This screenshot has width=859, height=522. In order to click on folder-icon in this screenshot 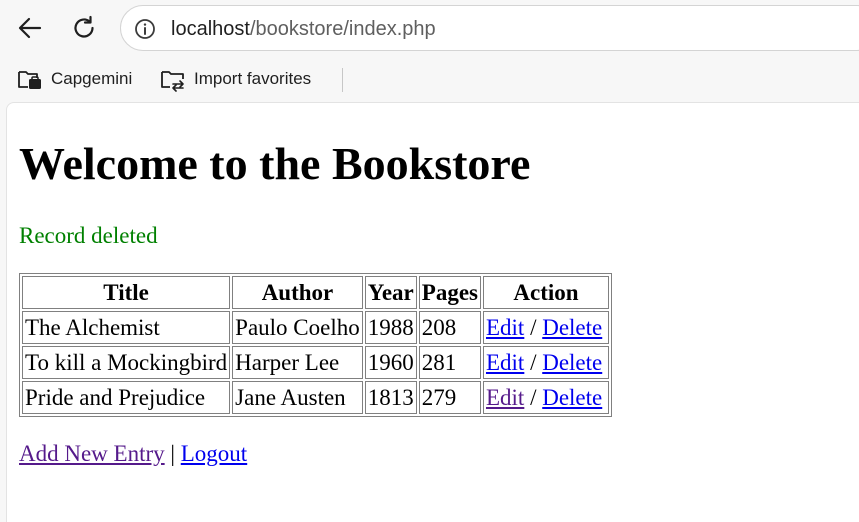, I will do `click(29, 80)`.